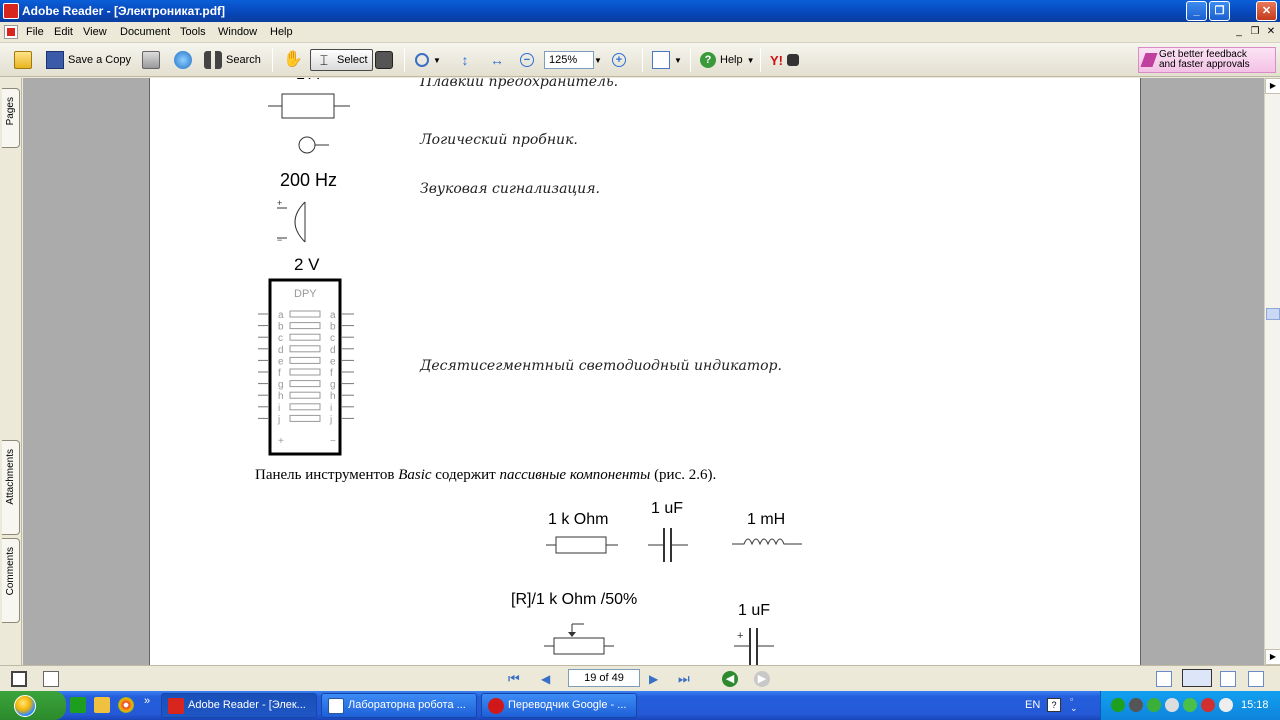  I want to click on fit-width-icon: ↔, so click(497, 60).